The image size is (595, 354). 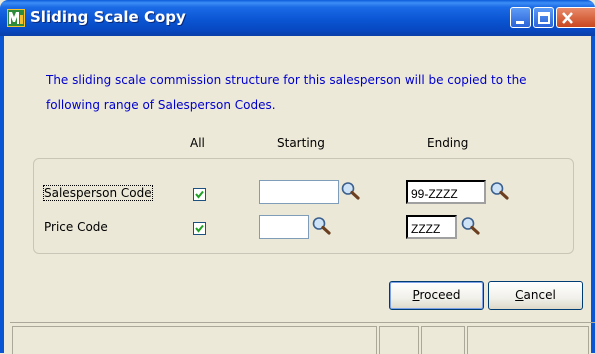 What do you see at coordinates (98, 193) in the screenshot?
I see `salesperson-code-label: Salesperson Code` at bounding box center [98, 193].